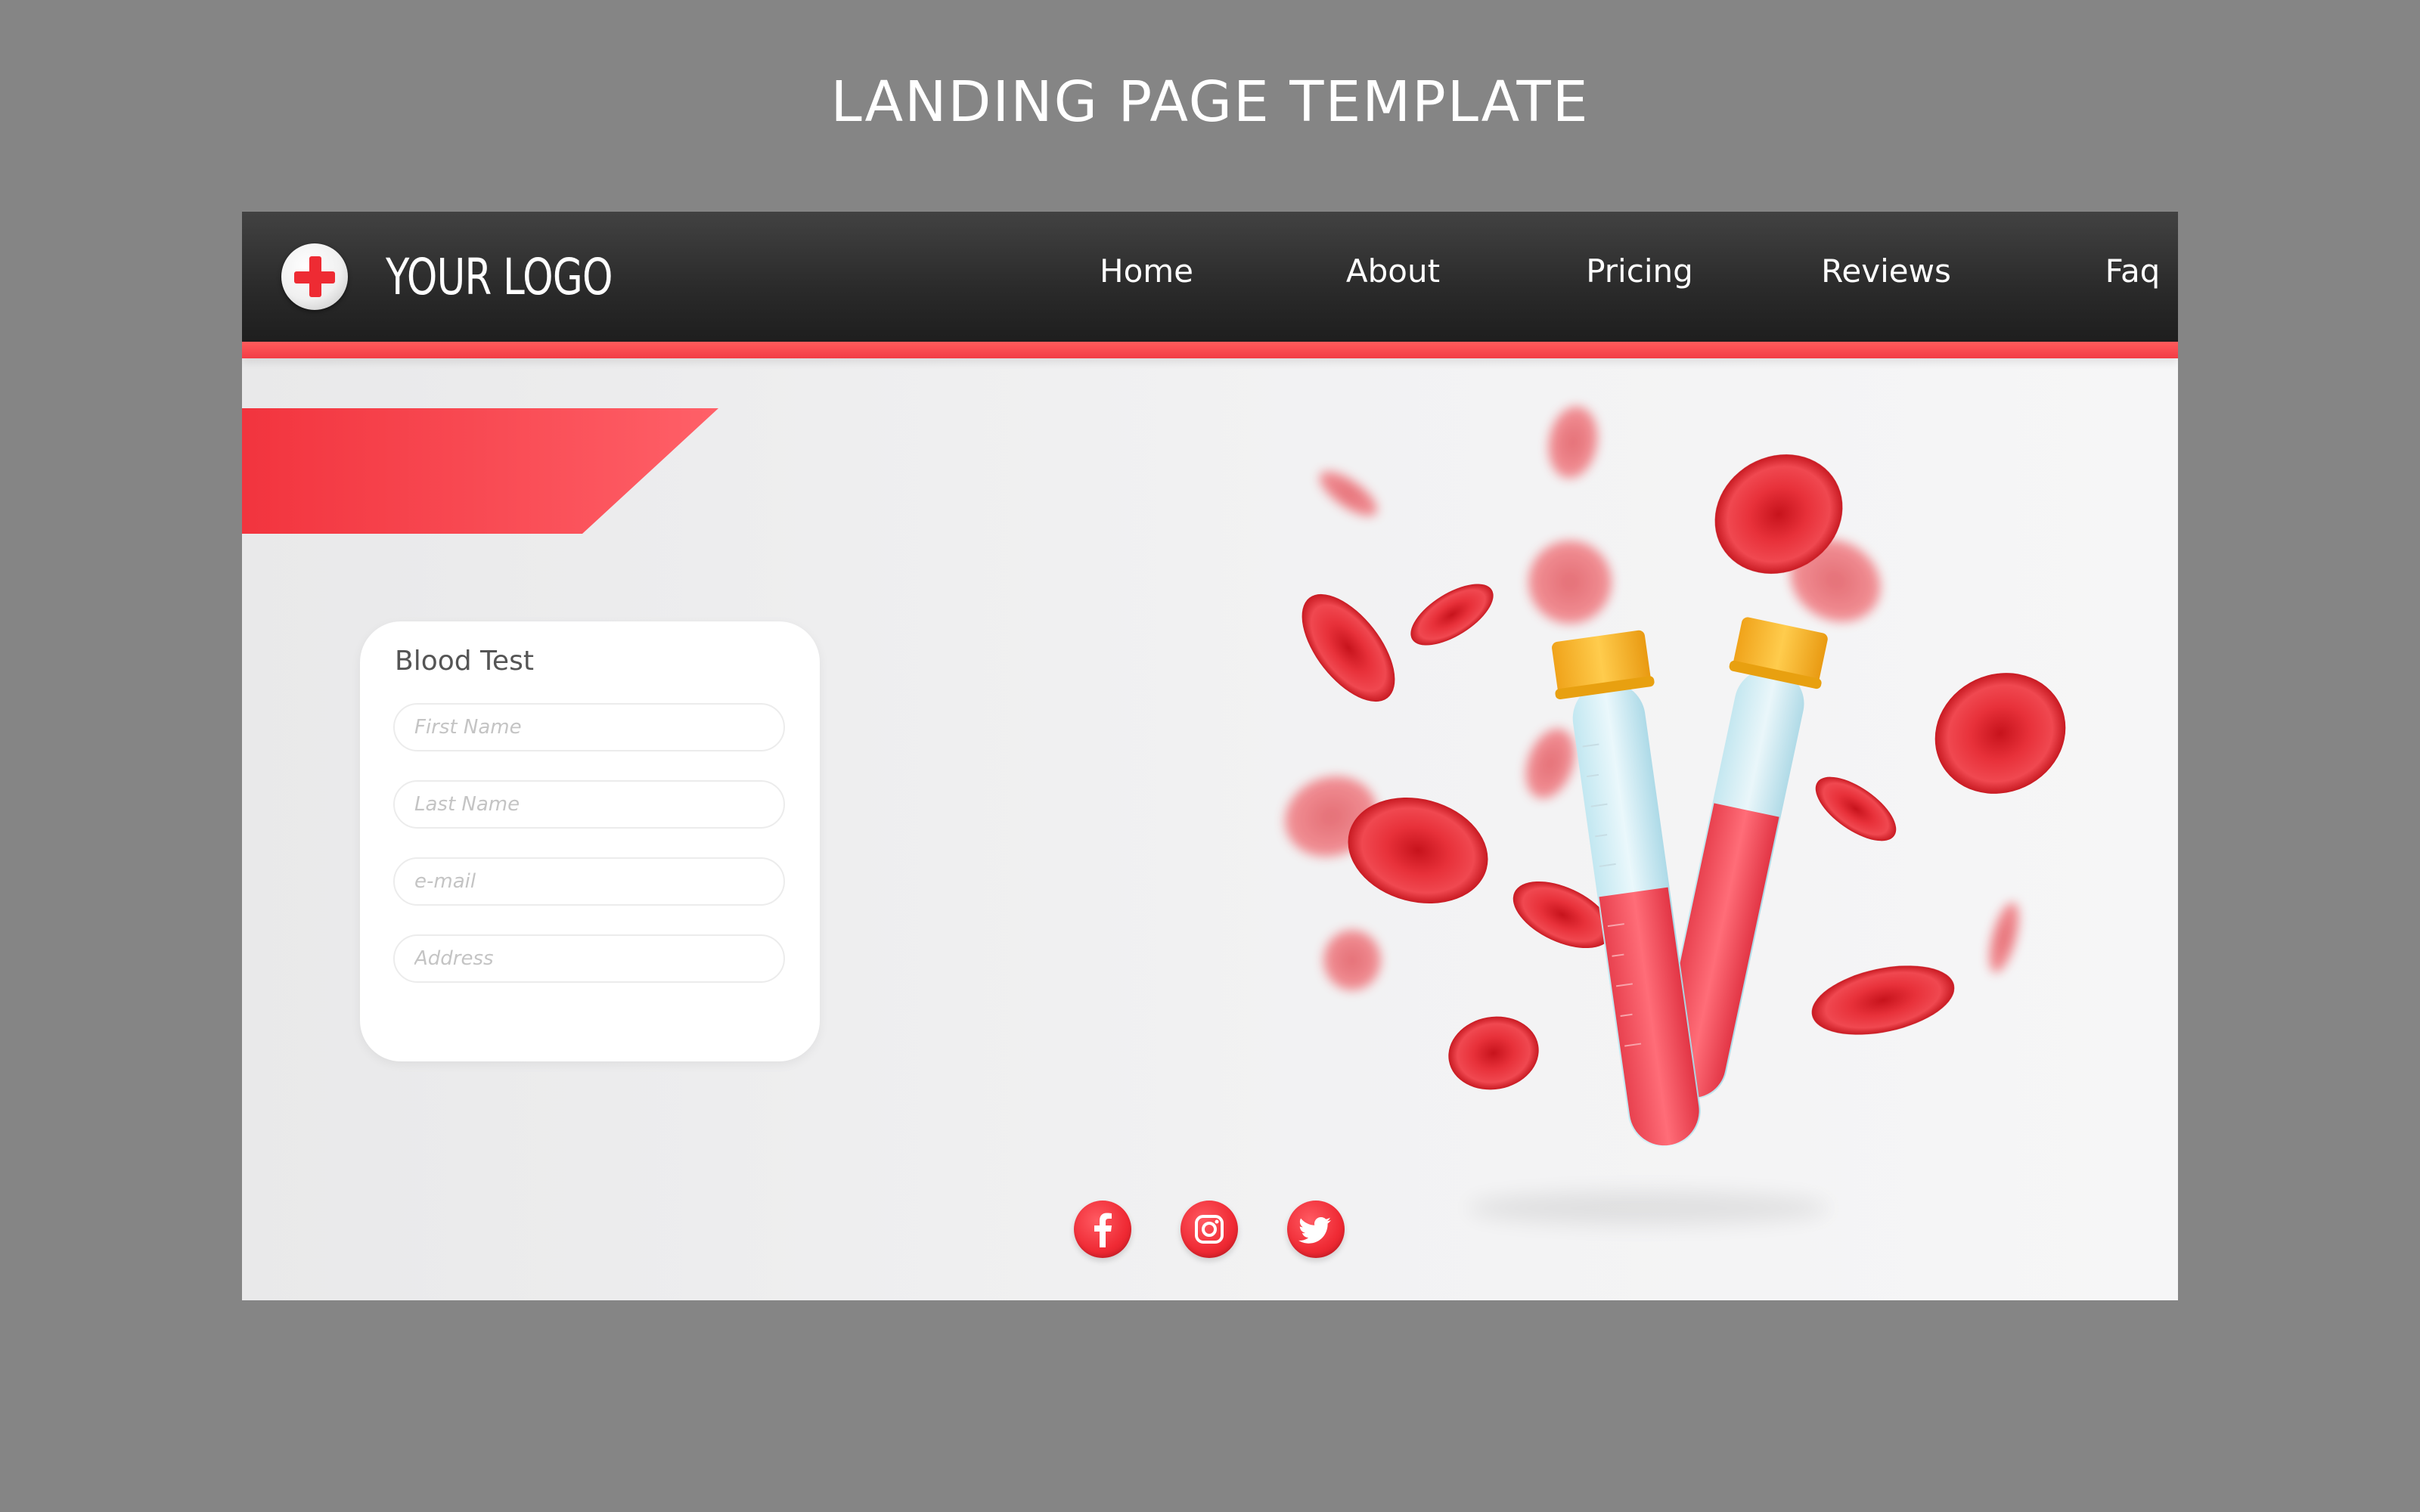  Describe the element at coordinates (1210, 102) in the screenshot. I see `page-heading: LANDING PAGE TEMPLATE` at that location.